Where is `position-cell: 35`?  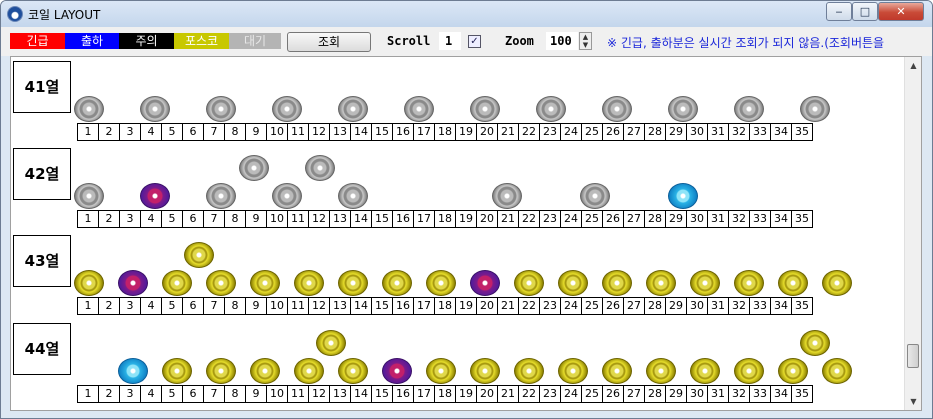 position-cell: 35 is located at coordinates (802, 394).